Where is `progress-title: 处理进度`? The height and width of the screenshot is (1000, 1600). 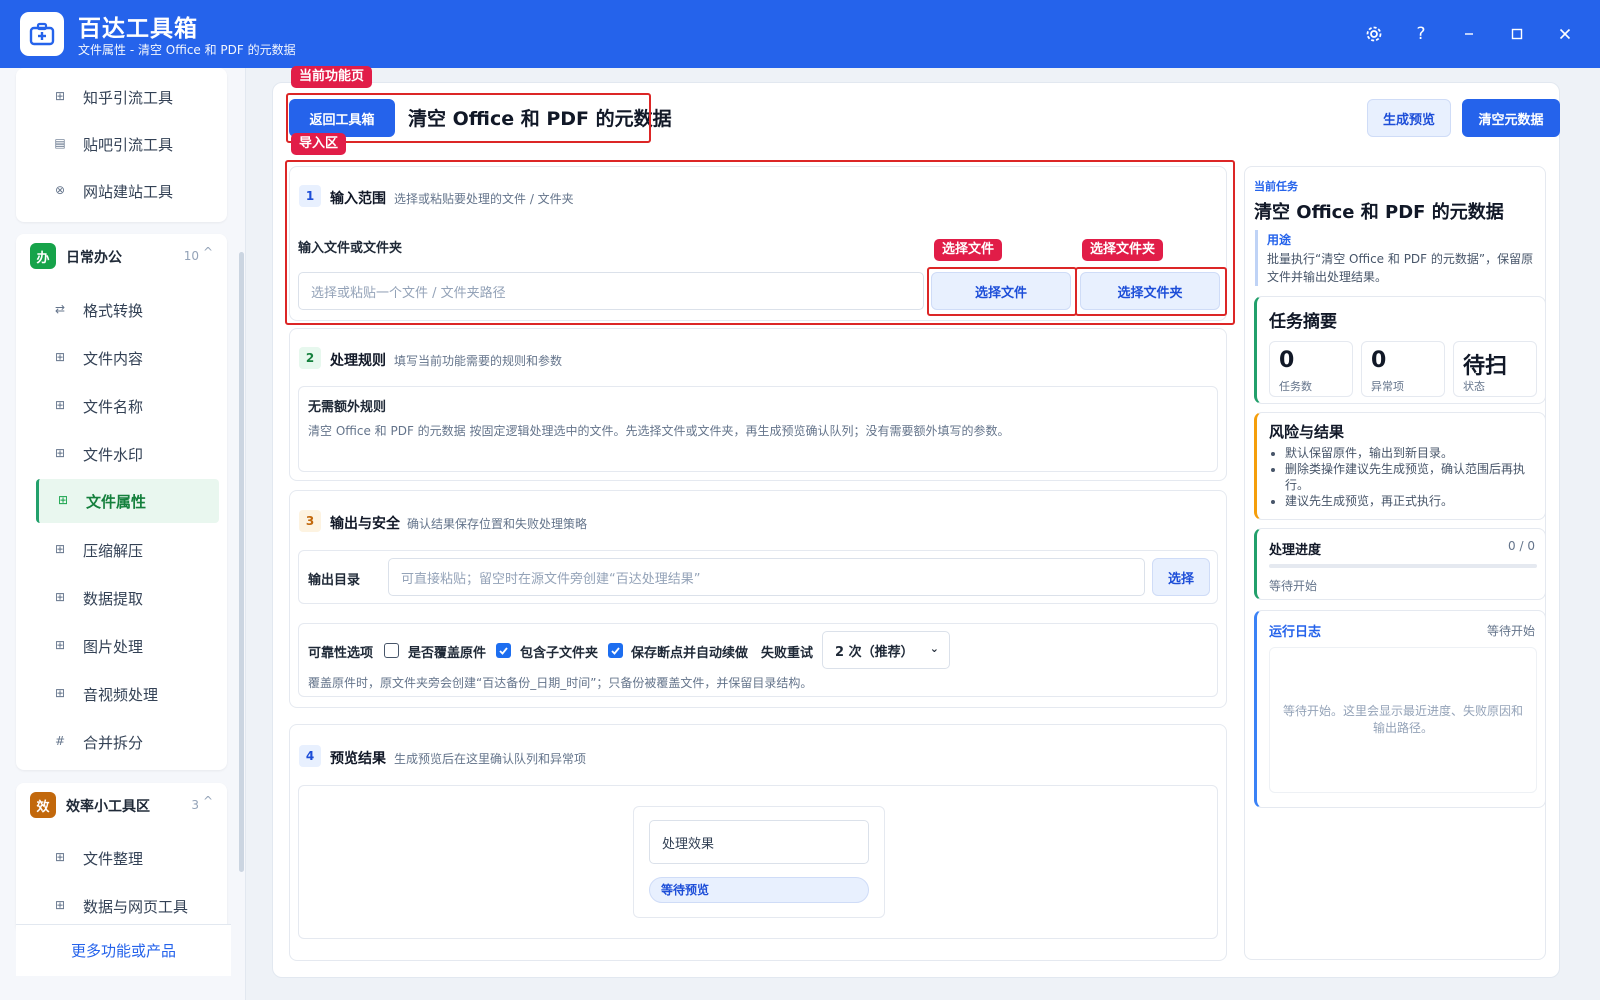
progress-title: 处理进度 is located at coordinates (1295, 550).